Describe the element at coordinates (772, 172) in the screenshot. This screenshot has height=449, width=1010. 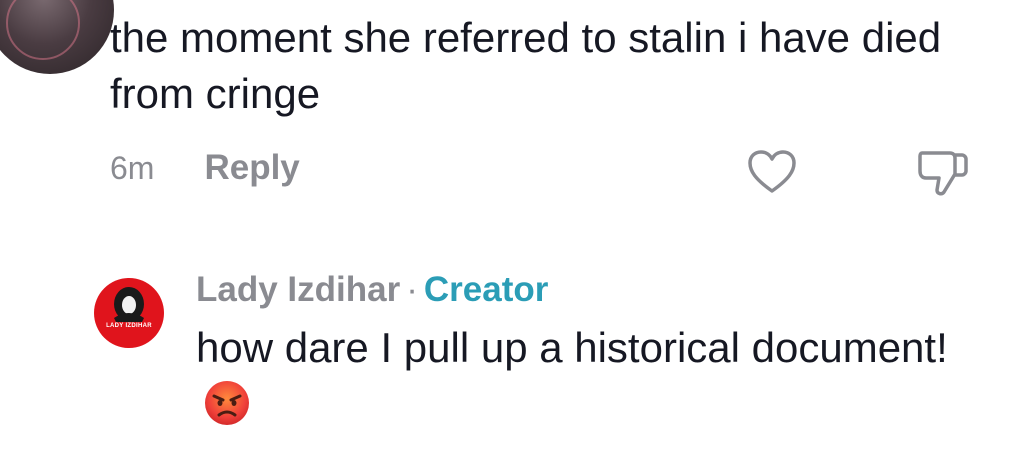
I see `heart-outline-icon` at that location.